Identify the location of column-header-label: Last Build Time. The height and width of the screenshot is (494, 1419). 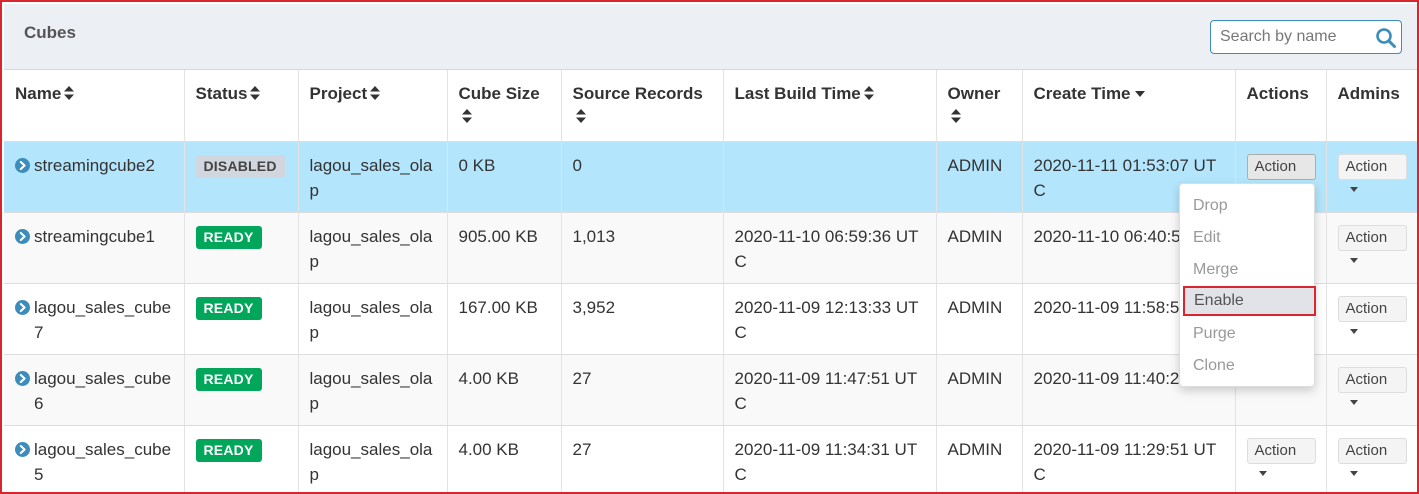
(797, 93).